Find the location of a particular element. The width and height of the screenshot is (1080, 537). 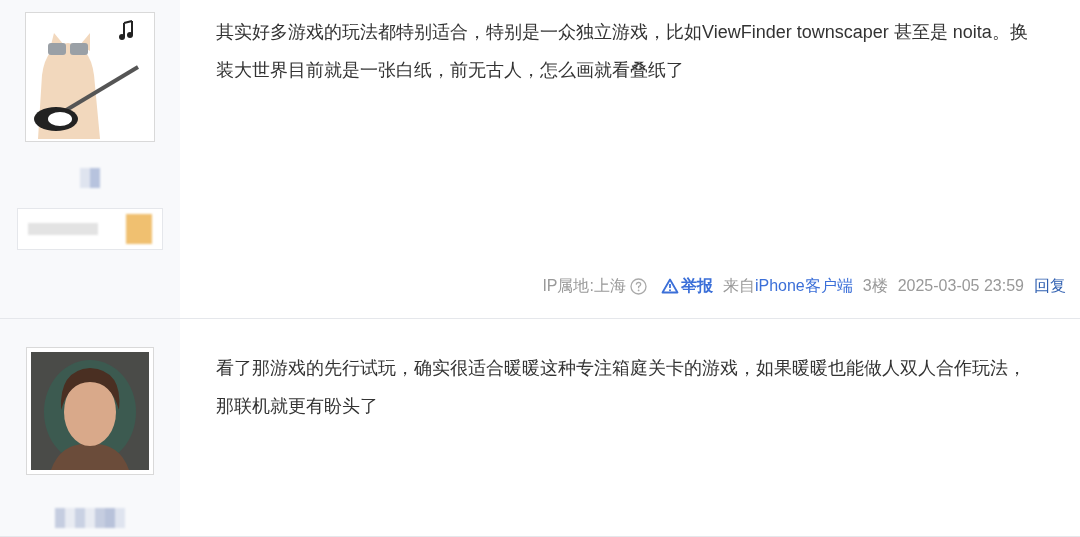

reply-link: 回复 is located at coordinates (1050, 286).